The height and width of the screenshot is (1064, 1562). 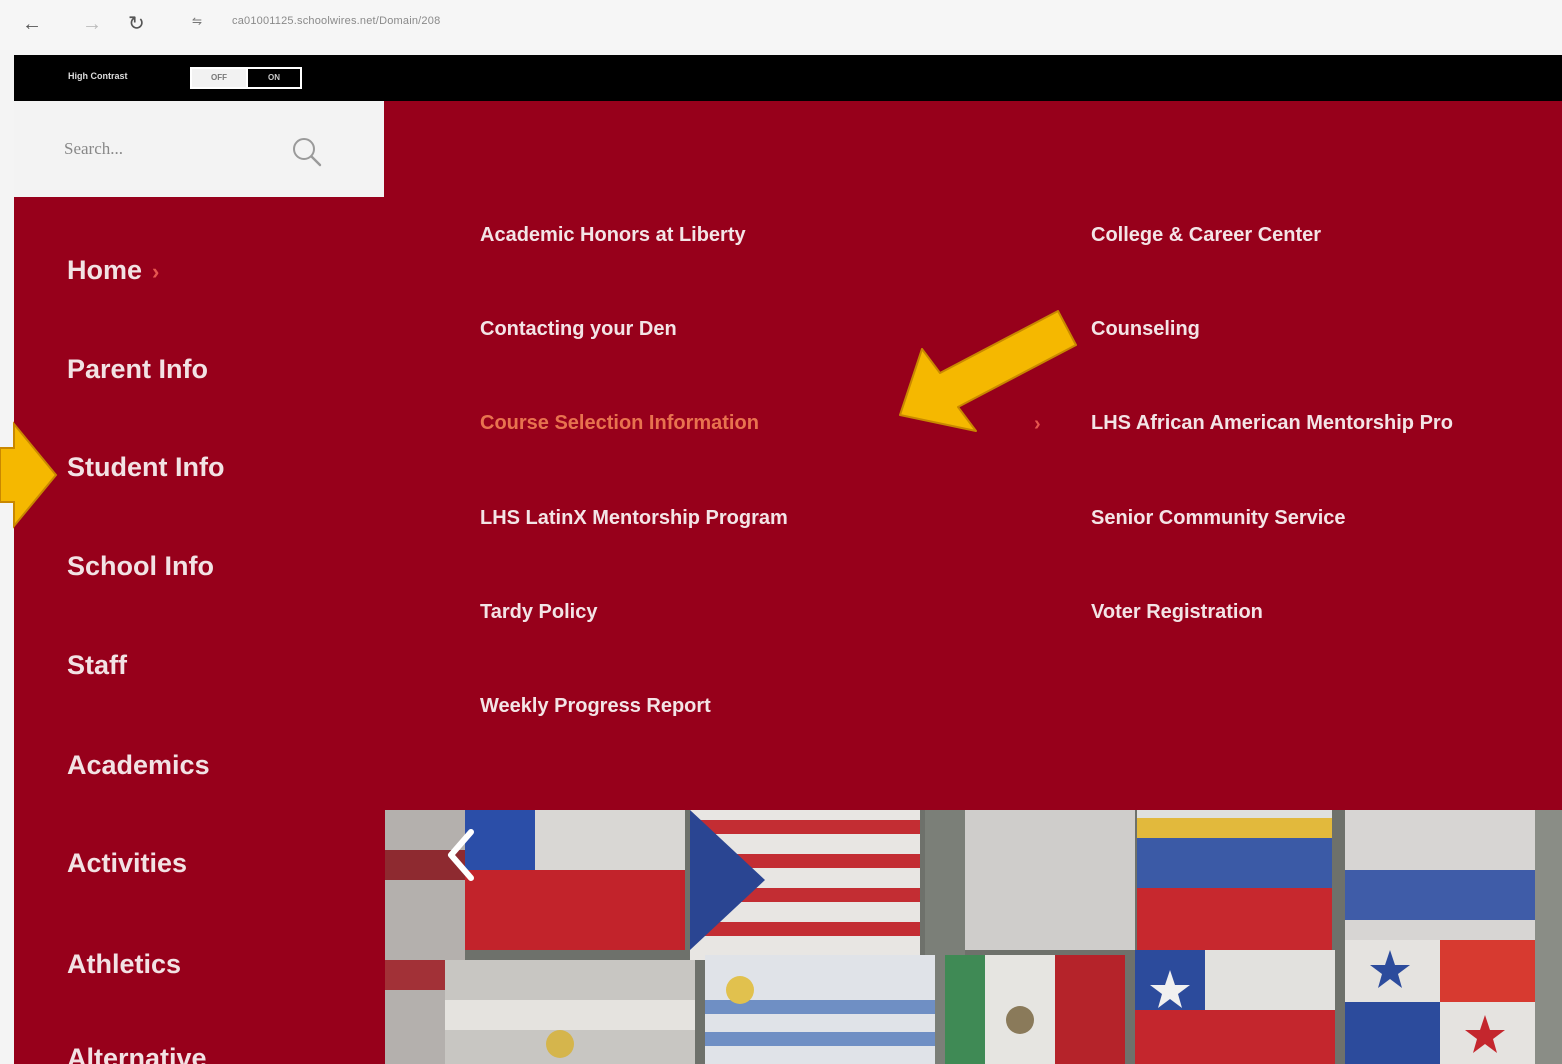 I want to click on search-input, so click(x=174, y=149).